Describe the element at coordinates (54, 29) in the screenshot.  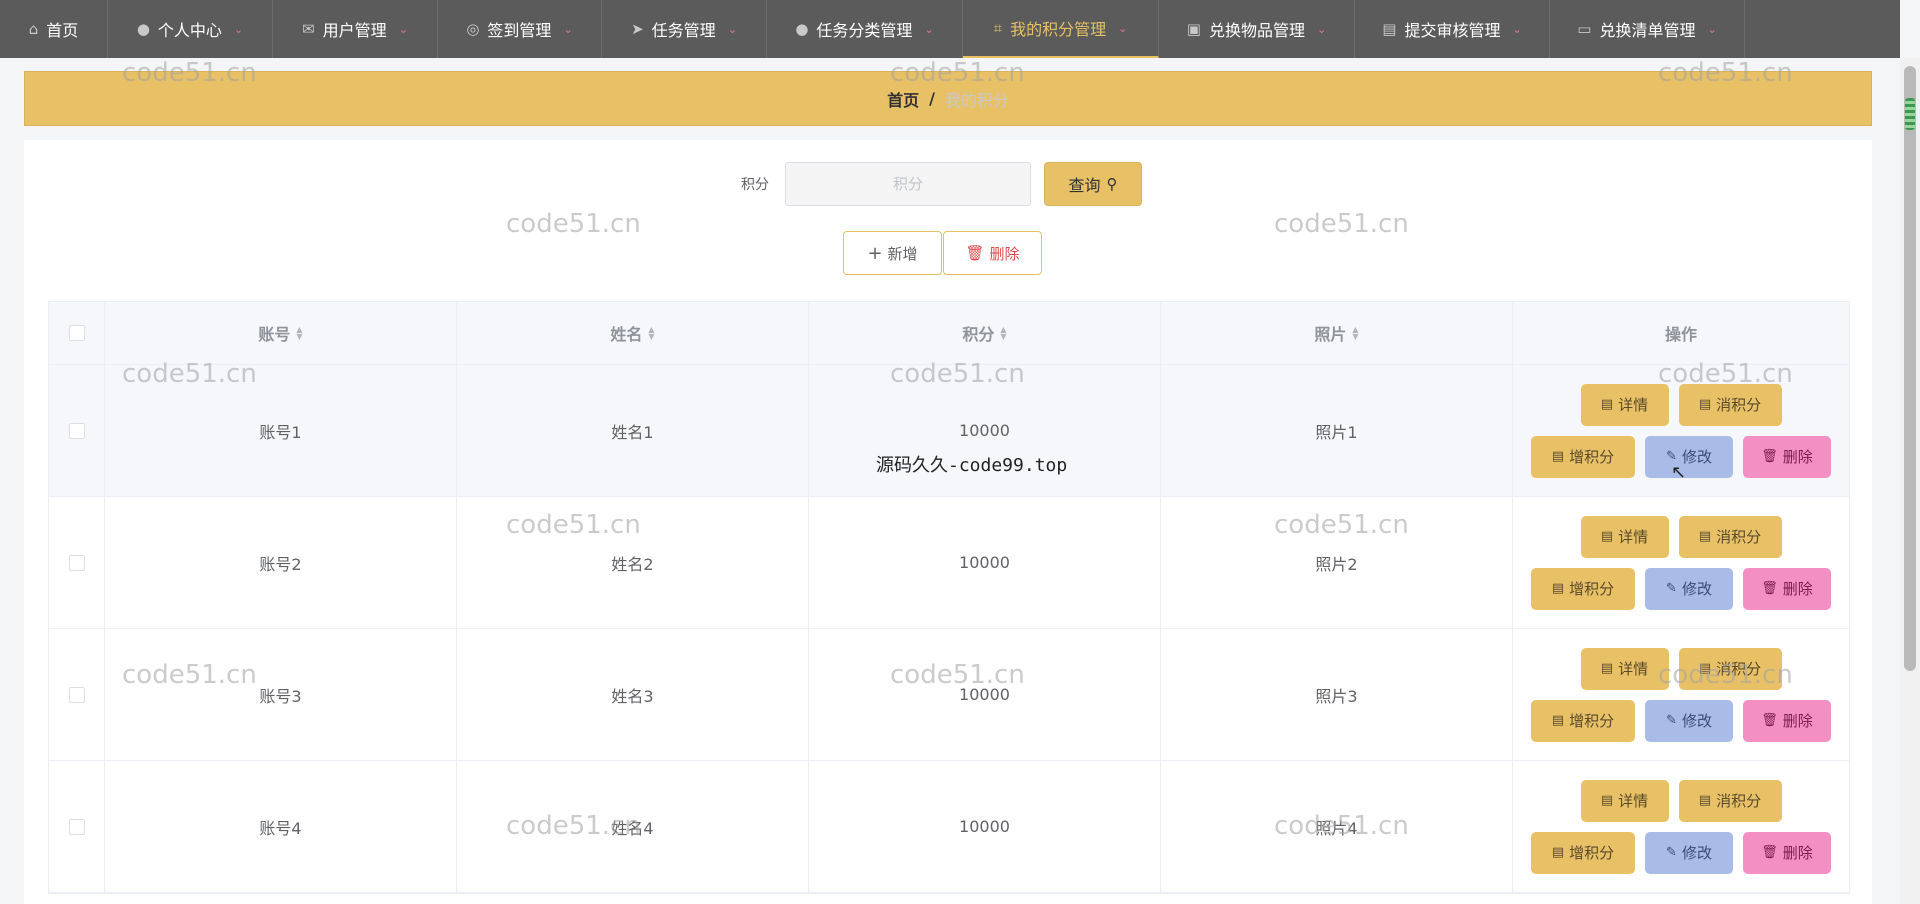
I see `nav-item-home: ⌂ 首页` at that location.